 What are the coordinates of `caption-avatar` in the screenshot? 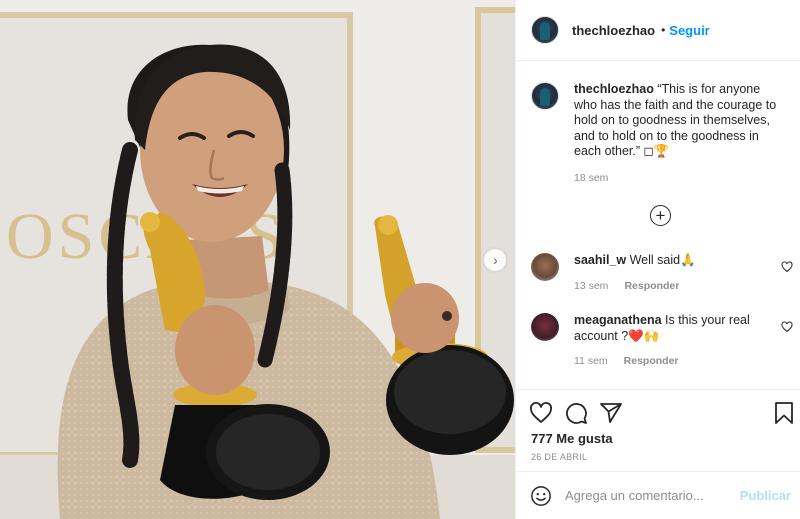 It's located at (545, 96).